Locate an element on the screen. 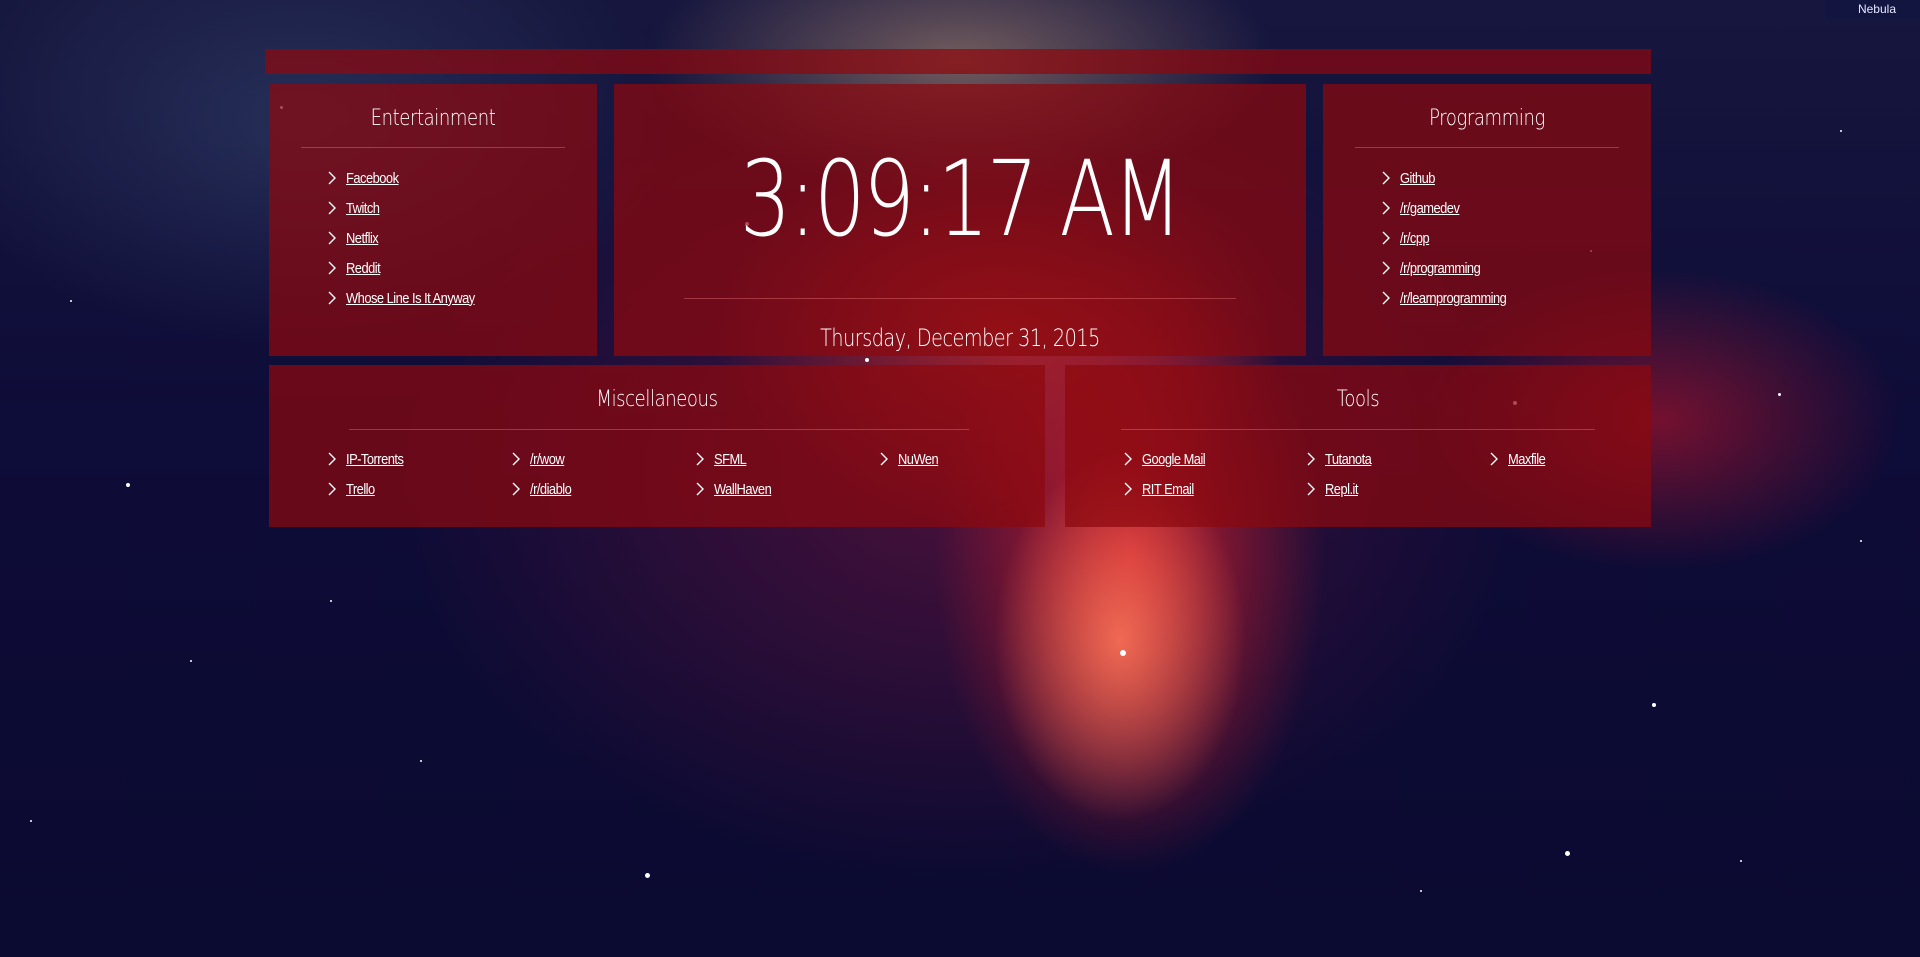  link-nuwen: NuWen is located at coordinates (918, 459).